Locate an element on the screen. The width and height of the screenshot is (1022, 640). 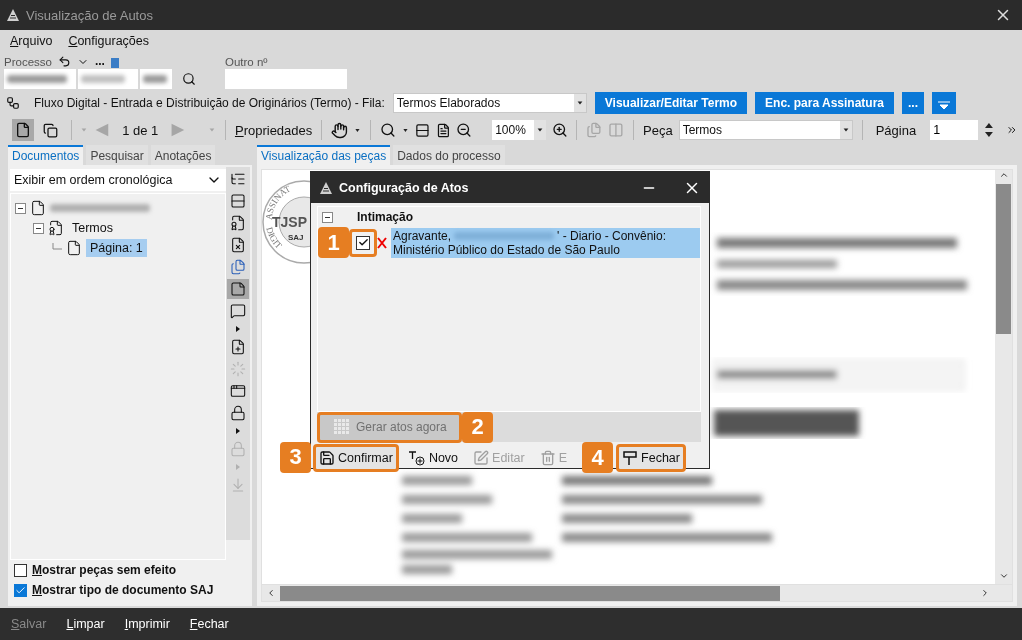
chevron-up-icon is located at coordinates (1003, 175).